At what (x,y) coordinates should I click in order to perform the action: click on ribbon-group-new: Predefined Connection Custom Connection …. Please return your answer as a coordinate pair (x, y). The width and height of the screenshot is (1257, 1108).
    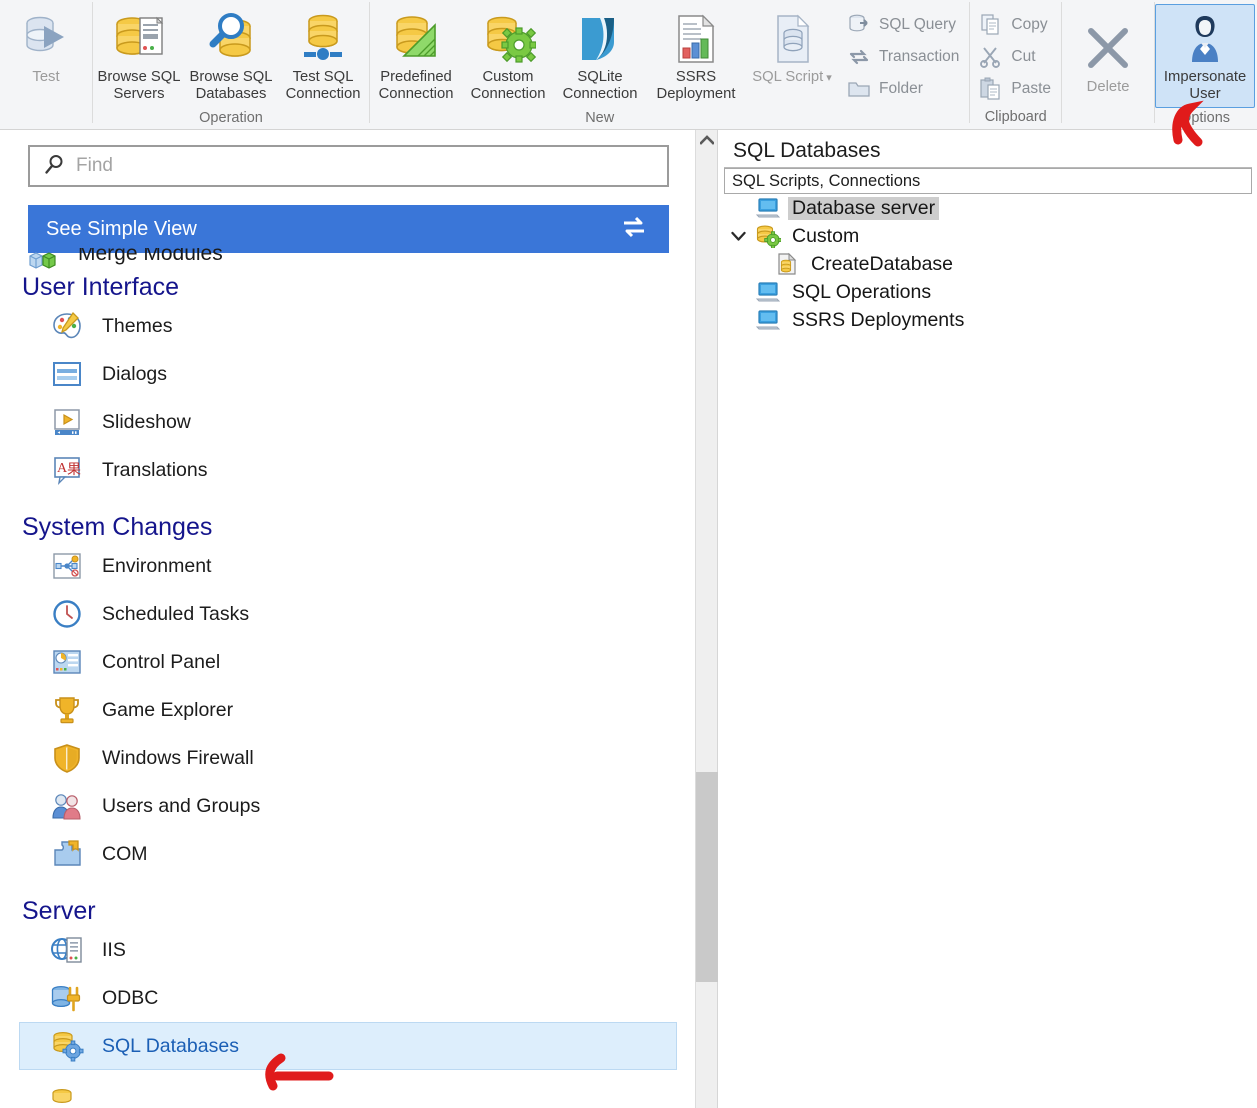
    Looking at the image, I should click on (669, 64).